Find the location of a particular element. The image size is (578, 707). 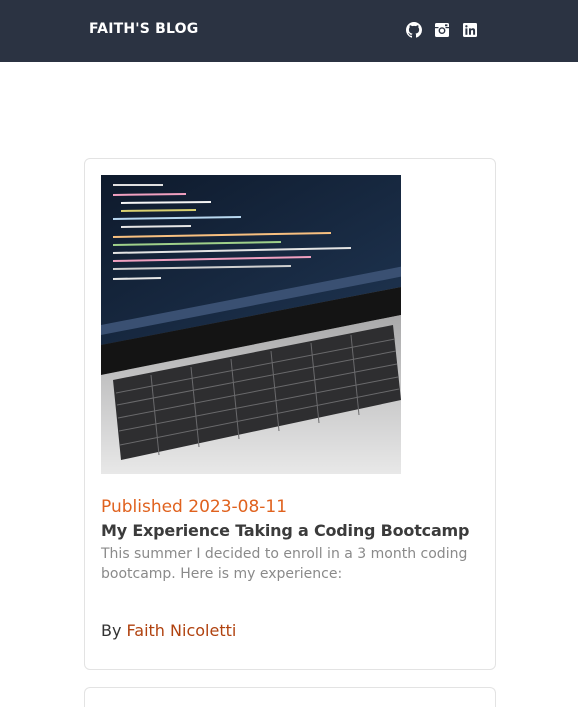

instagram-link is located at coordinates (442, 30).